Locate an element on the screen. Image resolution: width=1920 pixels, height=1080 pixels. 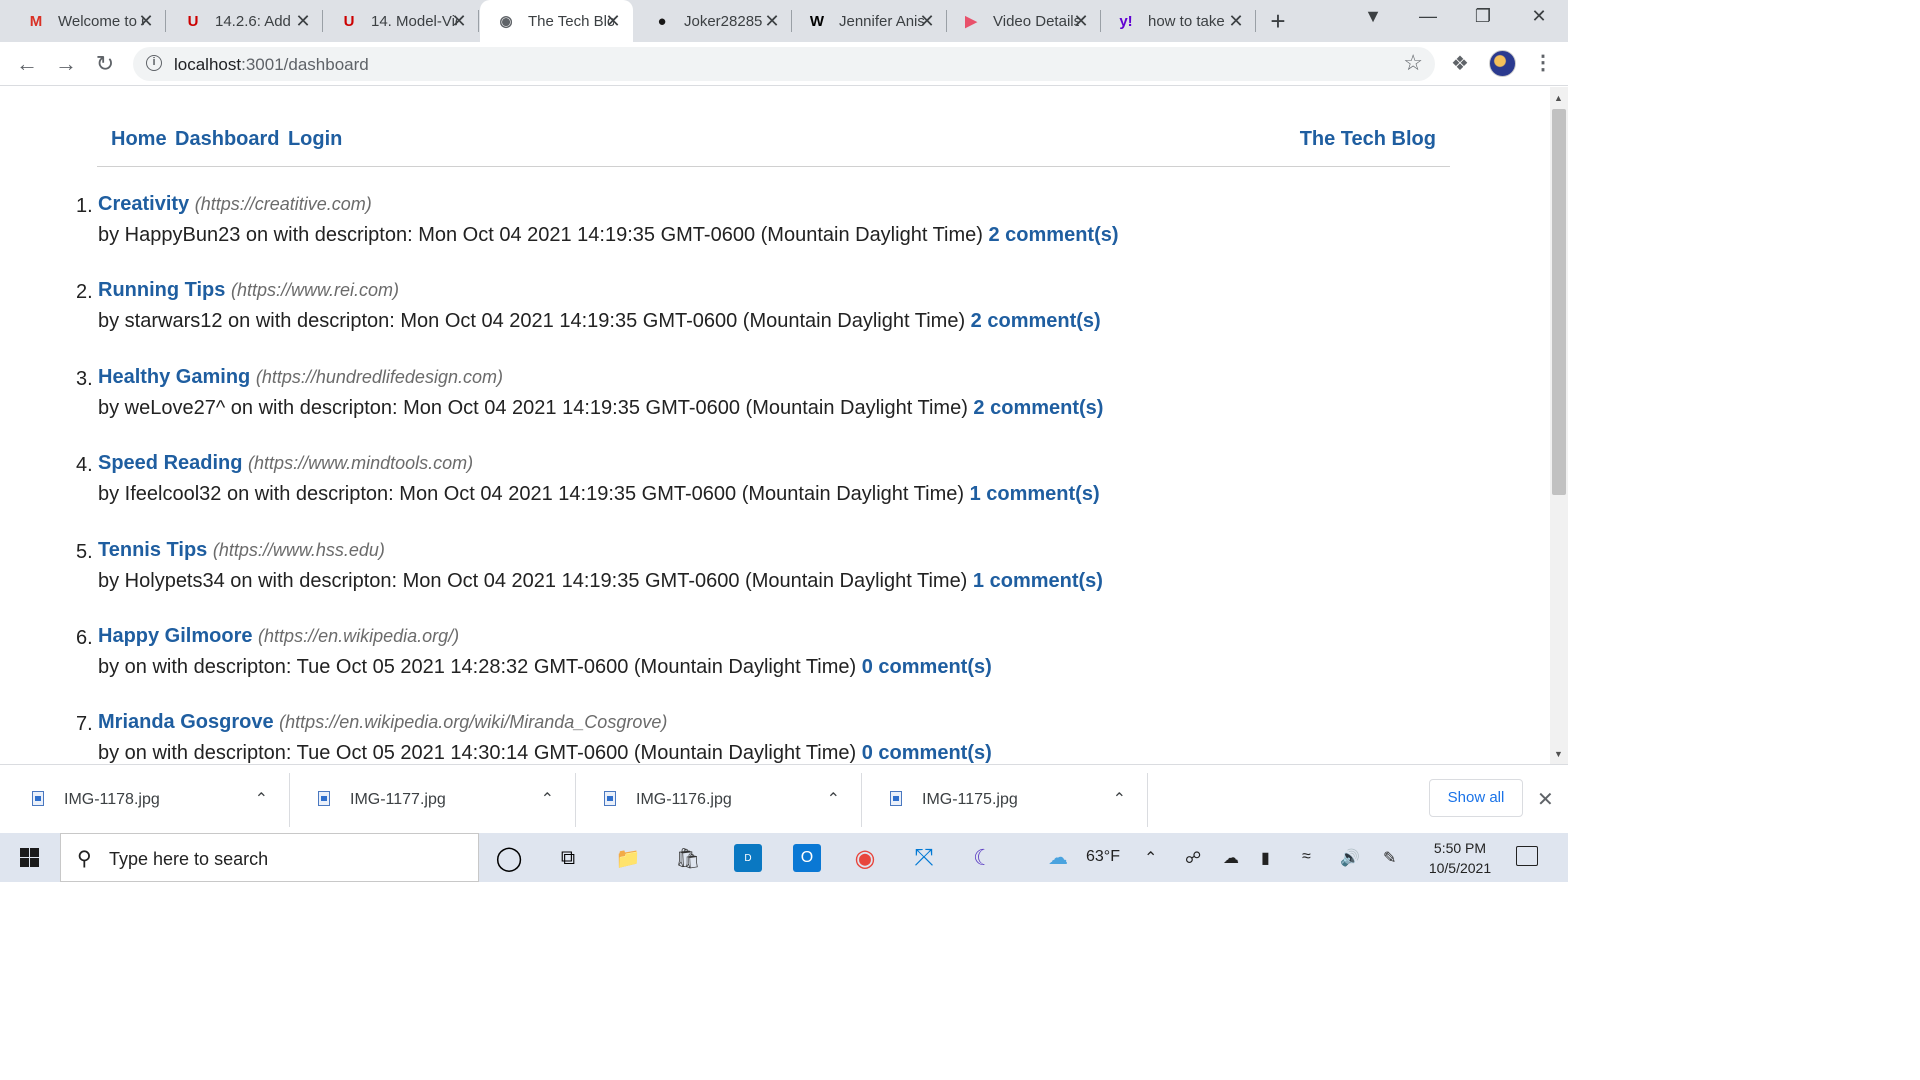
browser-toolbar: ← → ↻ i localhost:3001/dashboard ☆ is located at coordinates (784, 64).